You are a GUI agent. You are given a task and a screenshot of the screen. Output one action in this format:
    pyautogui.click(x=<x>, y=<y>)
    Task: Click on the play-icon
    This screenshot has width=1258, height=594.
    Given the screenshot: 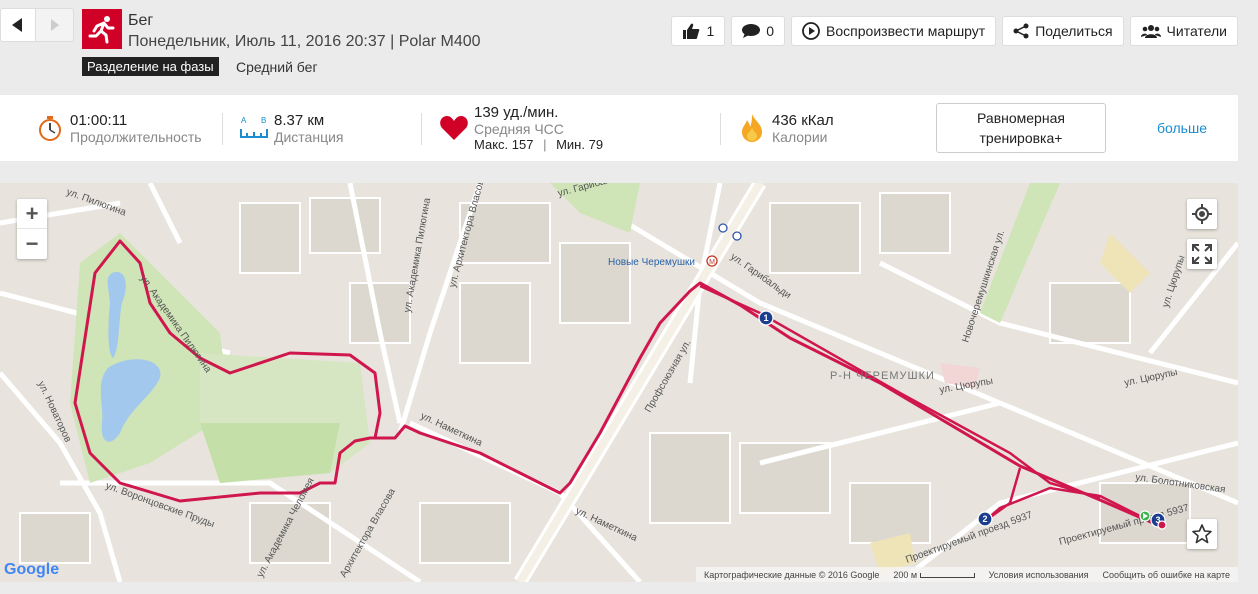 What is the action you would take?
    pyautogui.click(x=811, y=31)
    